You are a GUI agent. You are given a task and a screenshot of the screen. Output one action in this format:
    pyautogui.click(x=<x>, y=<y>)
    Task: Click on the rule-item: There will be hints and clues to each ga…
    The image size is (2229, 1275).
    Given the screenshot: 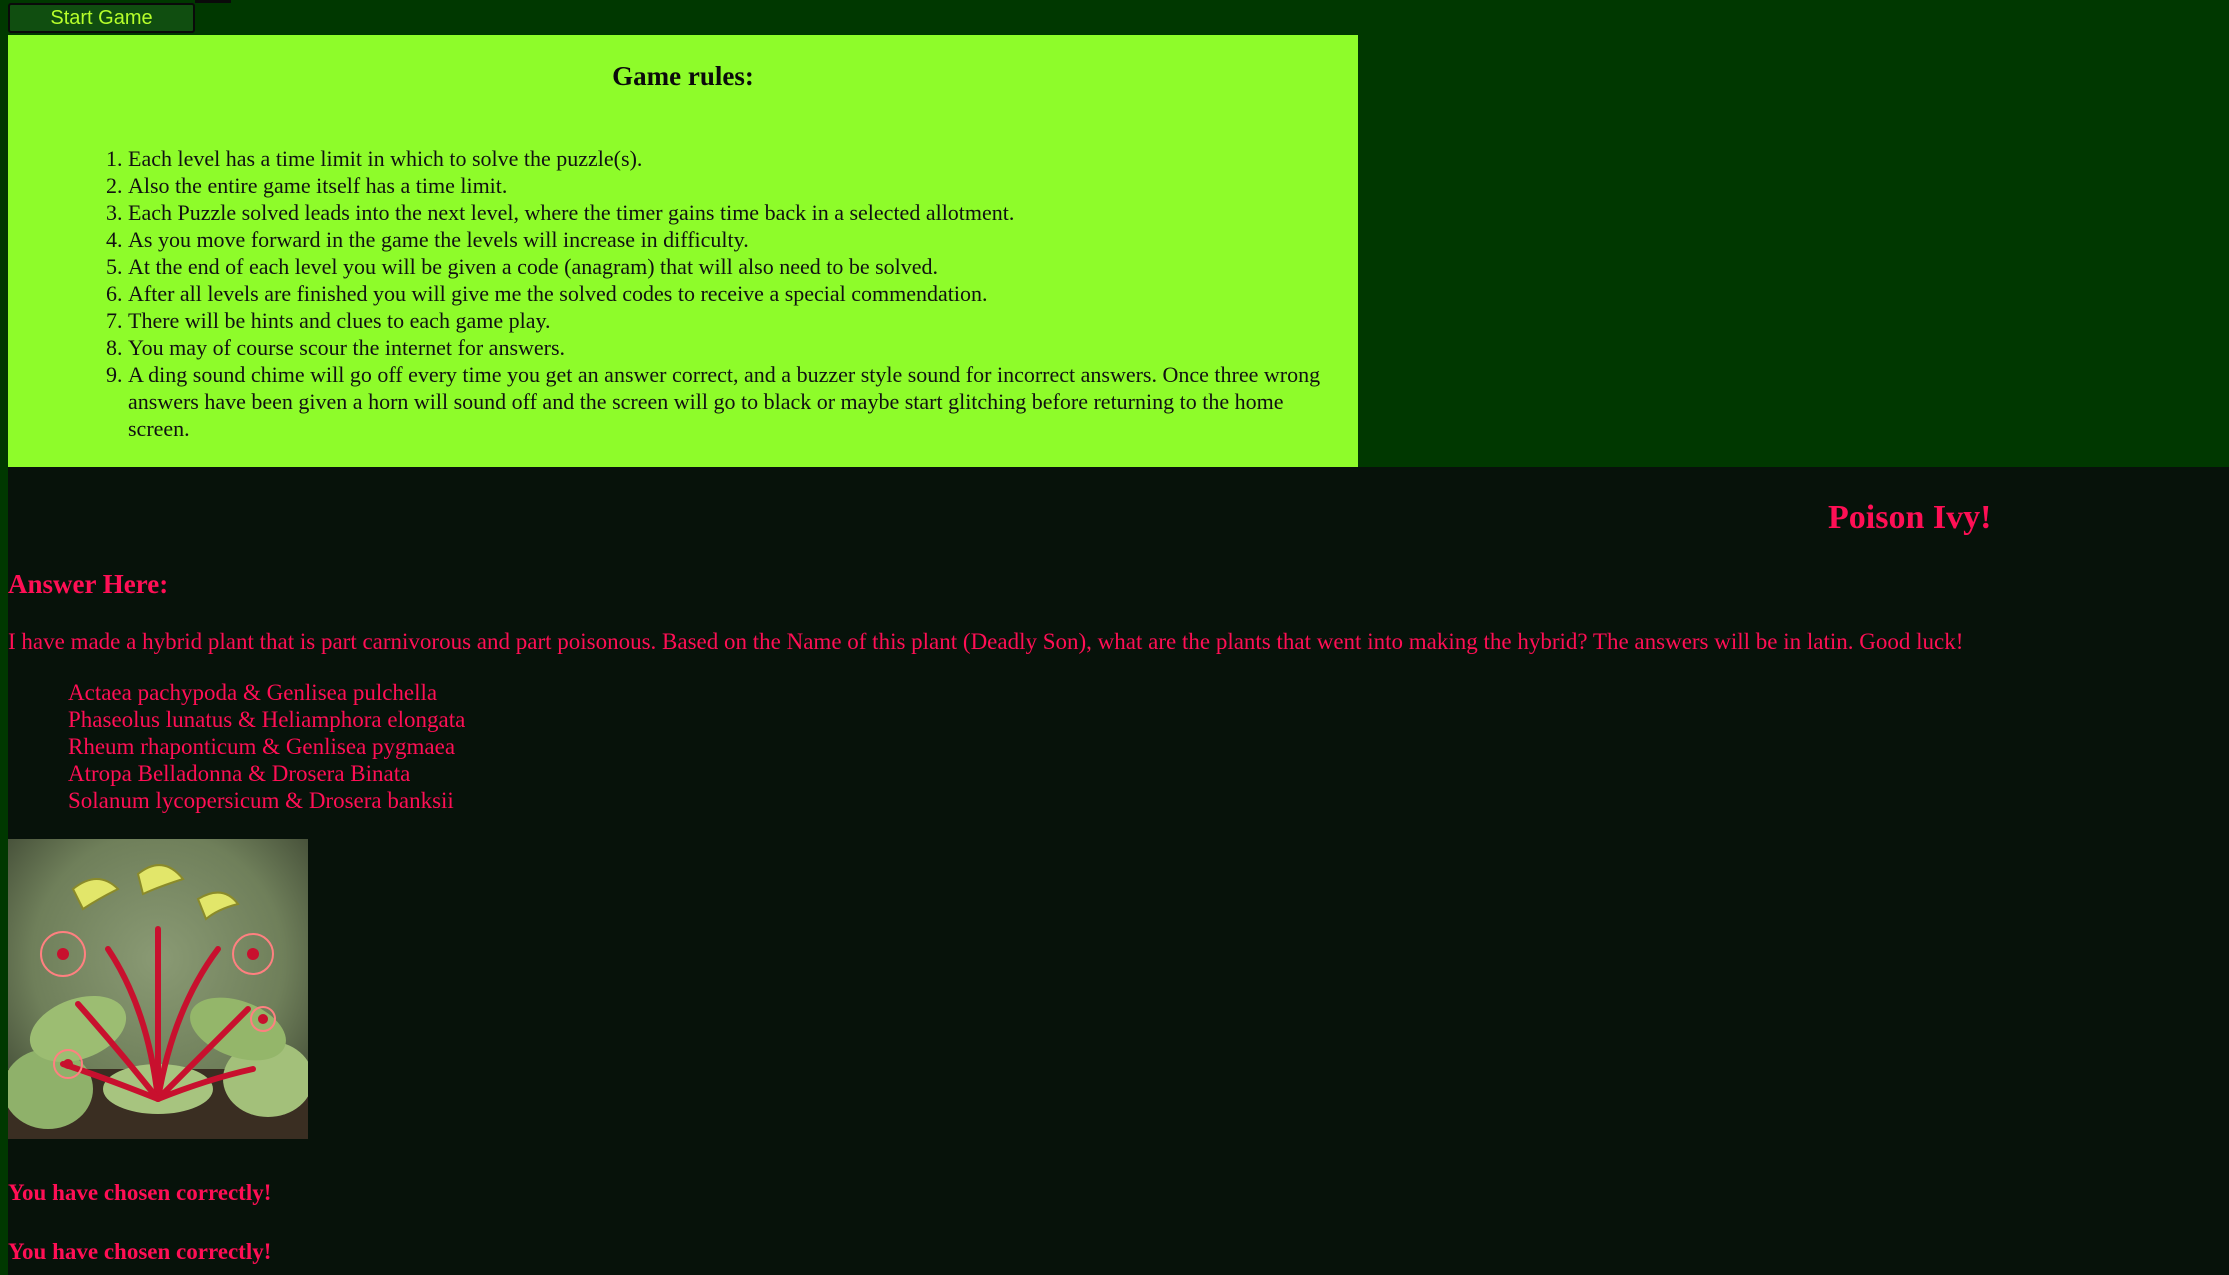 What is the action you would take?
    pyautogui.click(x=731, y=320)
    